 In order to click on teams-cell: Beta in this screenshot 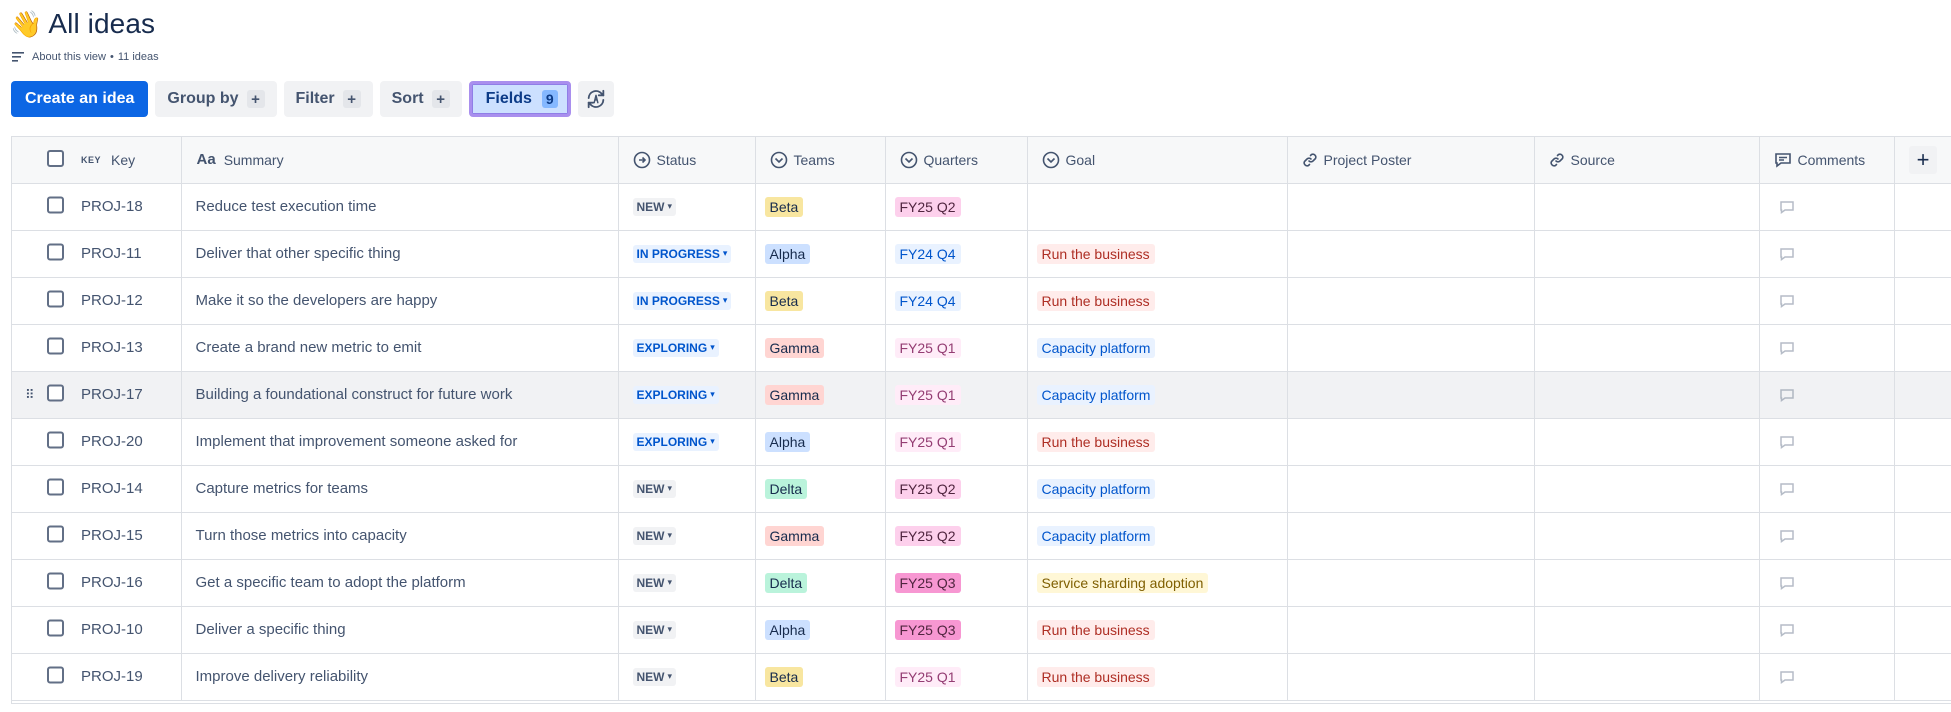, I will do `click(820, 207)`.